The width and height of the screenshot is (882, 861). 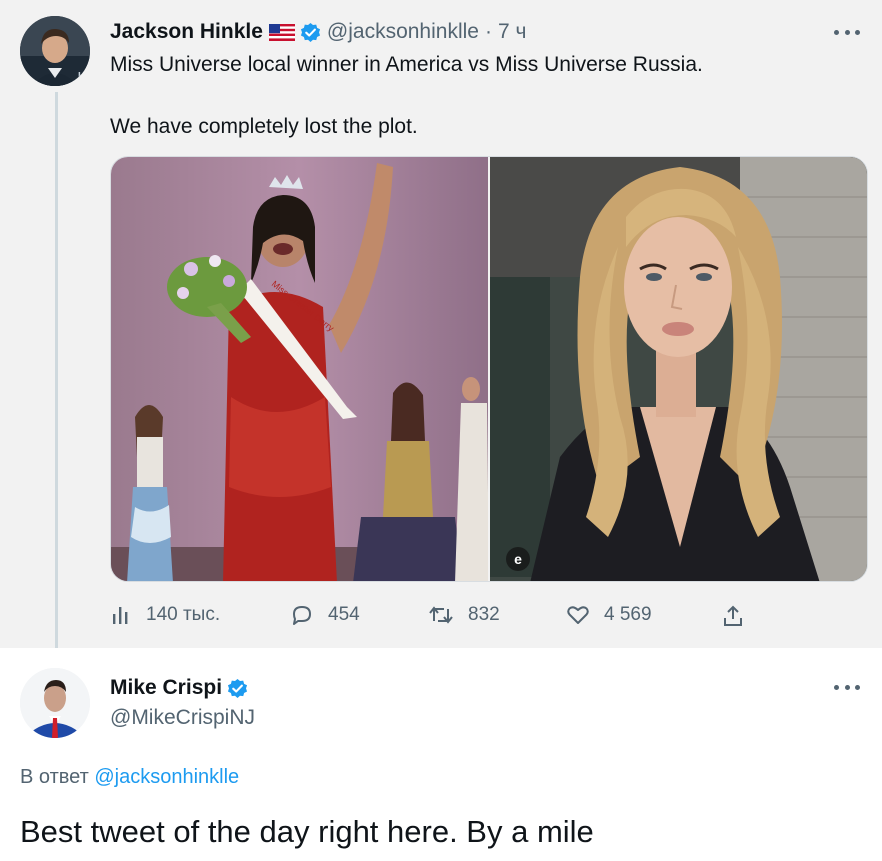 What do you see at coordinates (325, 615) in the screenshot?
I see `reply-action: 454` at bounding box center [325, 615].